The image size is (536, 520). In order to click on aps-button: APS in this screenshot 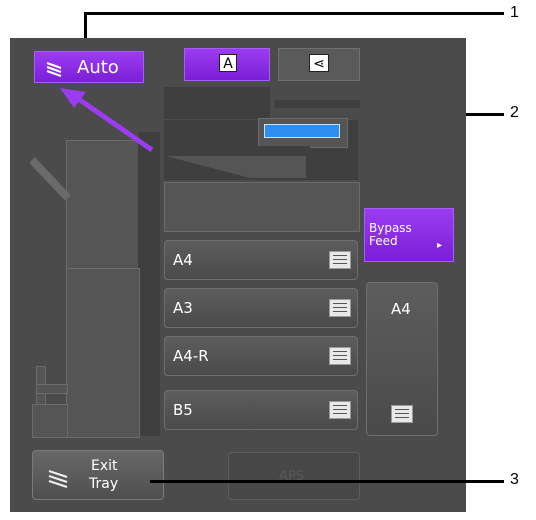, I will do `click(294, 476)`.